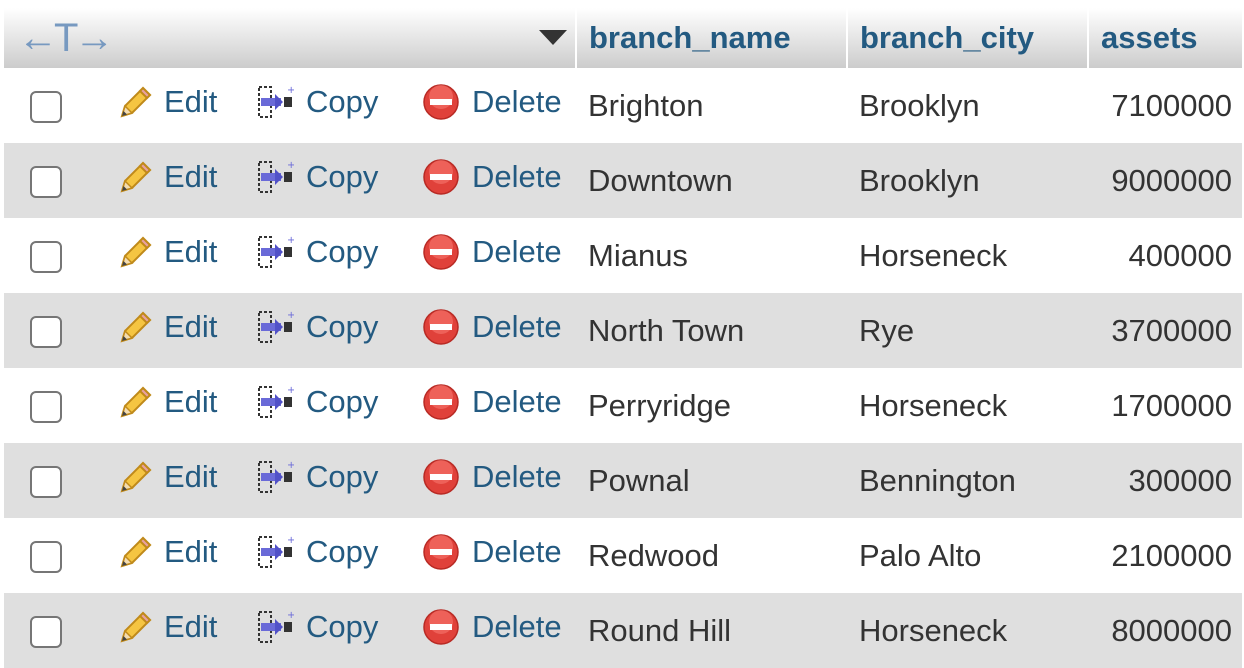 The height and width of the screenshot is (668, 1244). What do you see at coordinates (919, 180) in the screenshot?
I see `cell-branch-city: Brooklyn` at bounding box center [919, 180].